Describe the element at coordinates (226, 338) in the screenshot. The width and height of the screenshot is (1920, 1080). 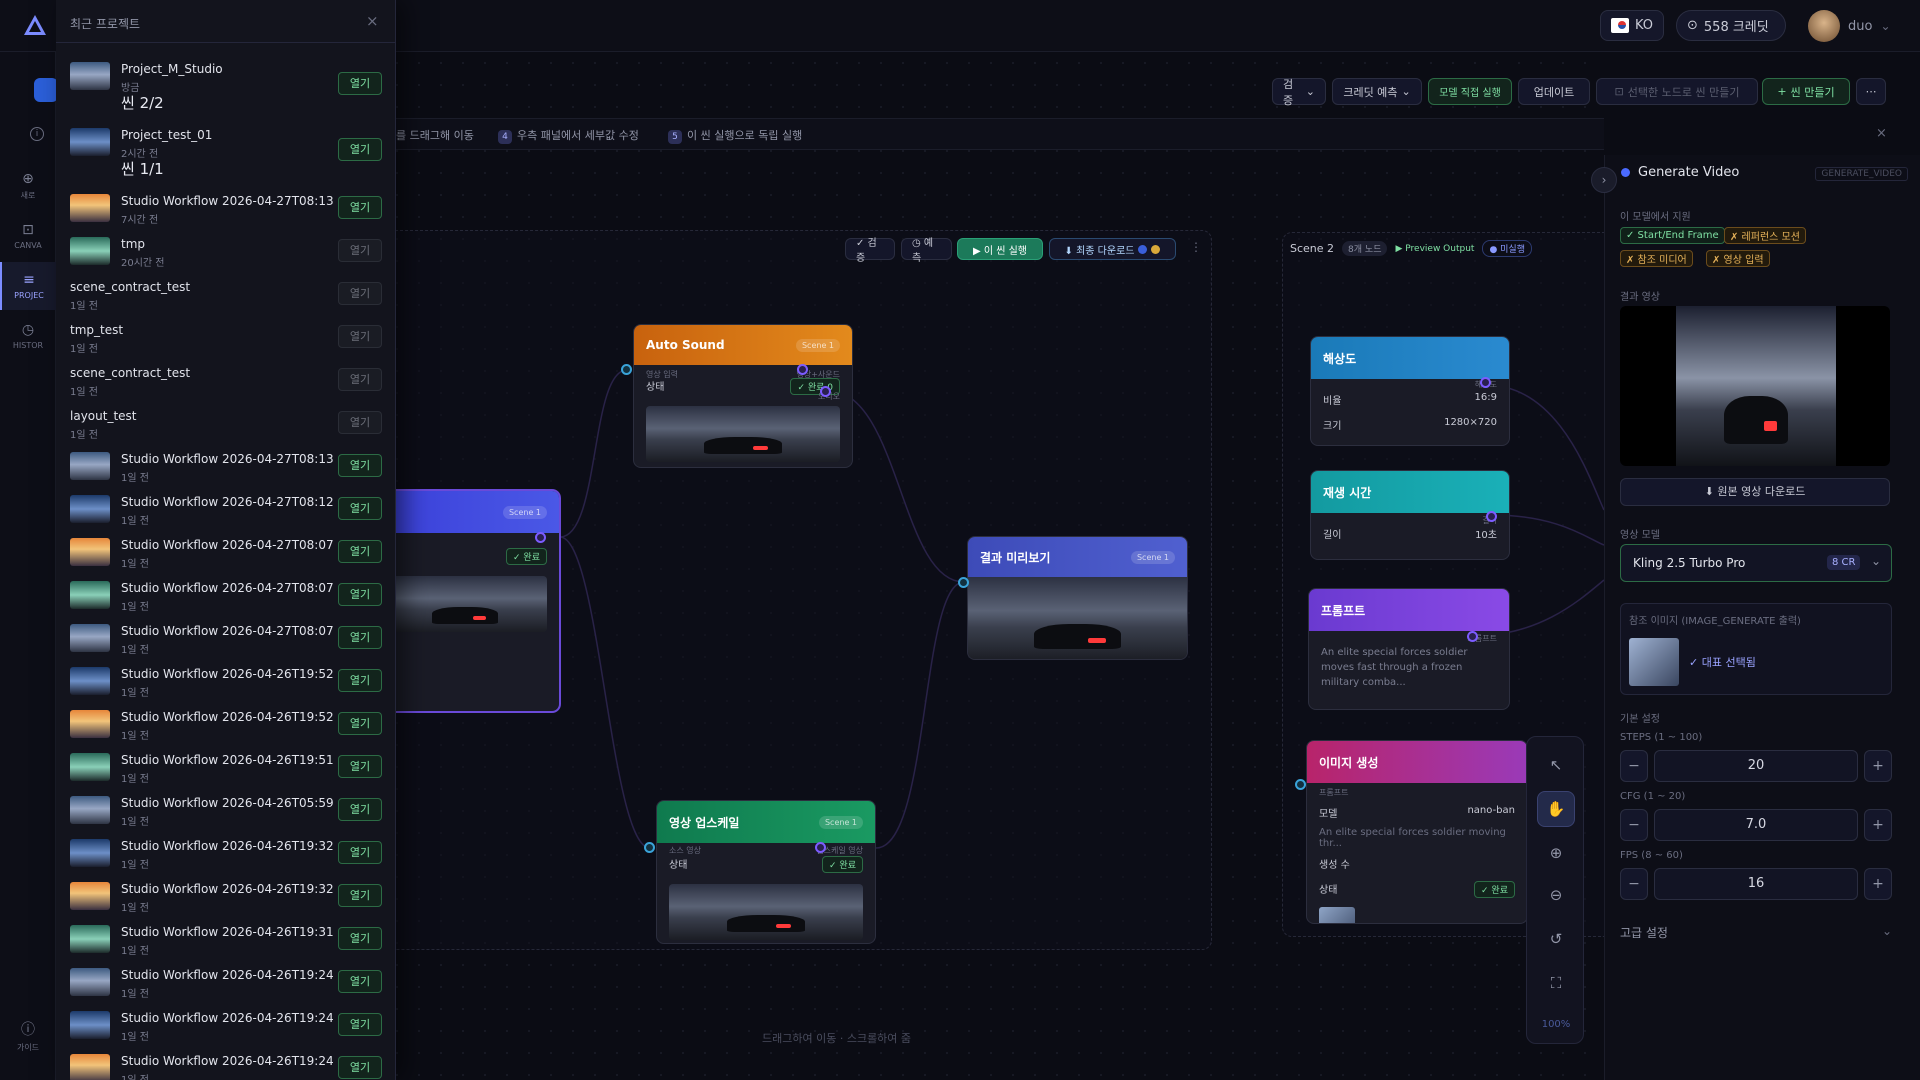
I see `project-list-item: tmp_test 1일 전 열기` at that location.